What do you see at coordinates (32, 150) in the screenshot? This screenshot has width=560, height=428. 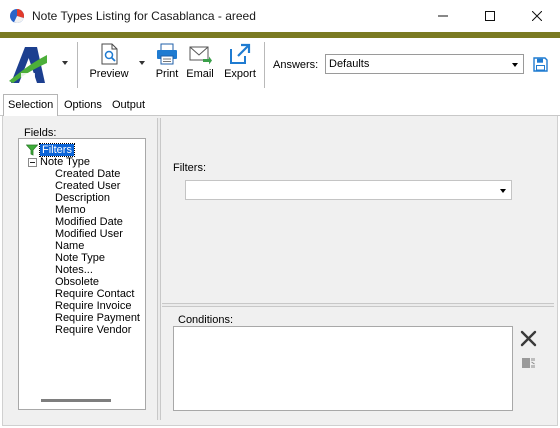 I see `filter-funnel-icon` at bounding box center [32, 150].